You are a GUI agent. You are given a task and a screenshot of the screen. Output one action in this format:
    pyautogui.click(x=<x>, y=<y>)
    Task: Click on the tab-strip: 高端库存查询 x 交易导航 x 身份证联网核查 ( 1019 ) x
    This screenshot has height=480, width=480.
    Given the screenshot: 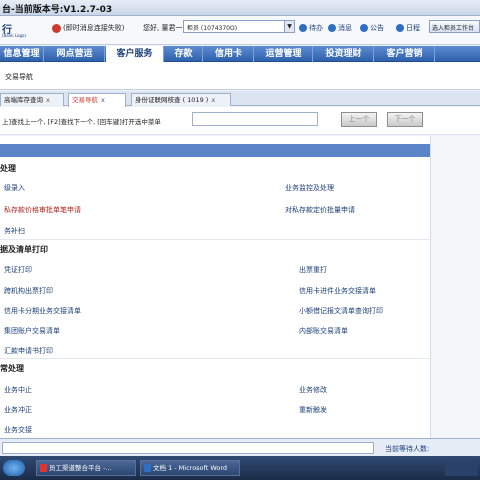 What is the action you would take?
    pyautogui.click(x=240, y=99)
    